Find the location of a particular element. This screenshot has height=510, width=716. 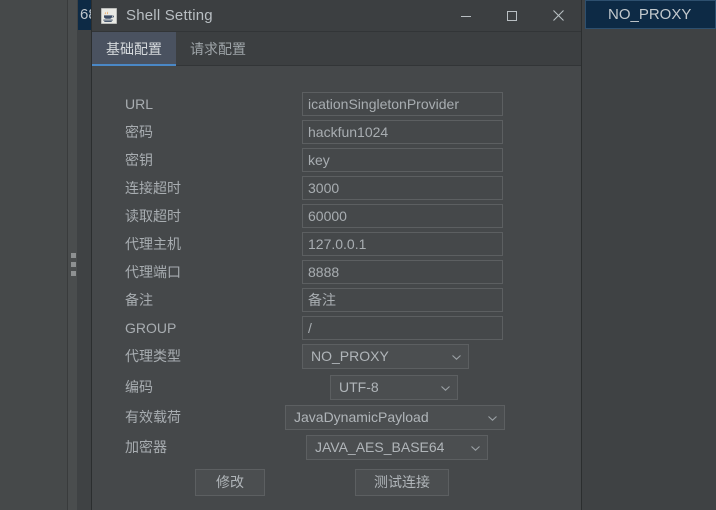

form-row: 读取超时 60000 is located at coordinates (336, 216).